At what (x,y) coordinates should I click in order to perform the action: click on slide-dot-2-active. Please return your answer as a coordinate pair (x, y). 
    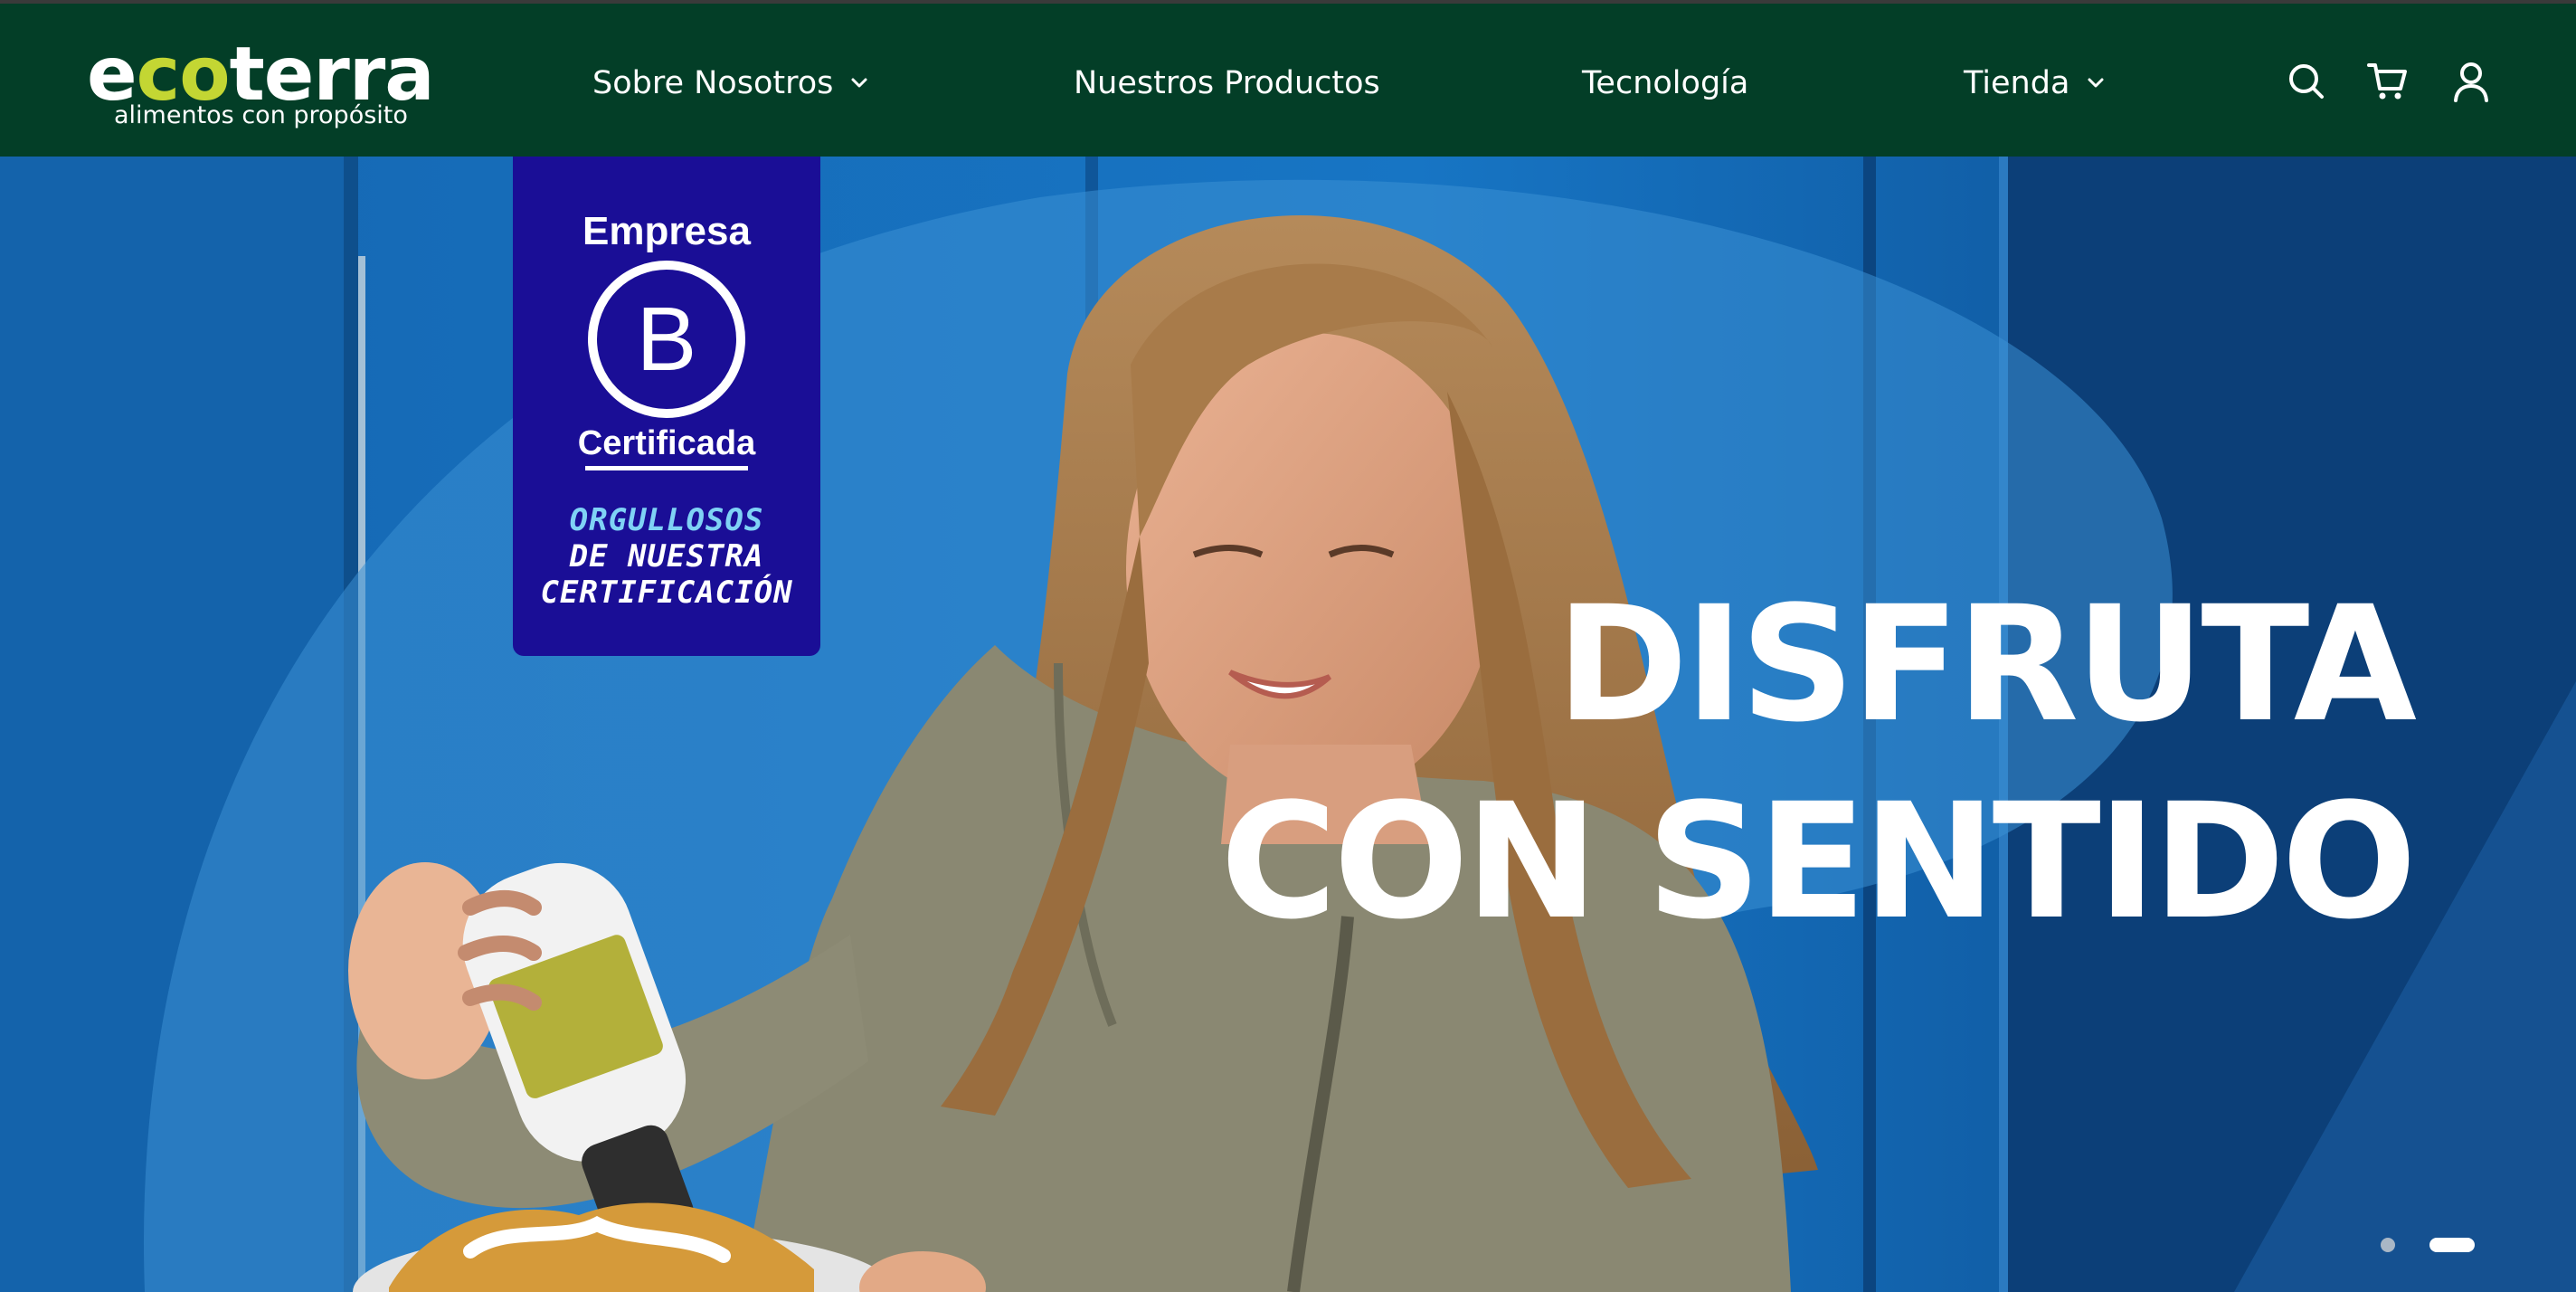
    Looking at the image, I should click on (2452, 1245).